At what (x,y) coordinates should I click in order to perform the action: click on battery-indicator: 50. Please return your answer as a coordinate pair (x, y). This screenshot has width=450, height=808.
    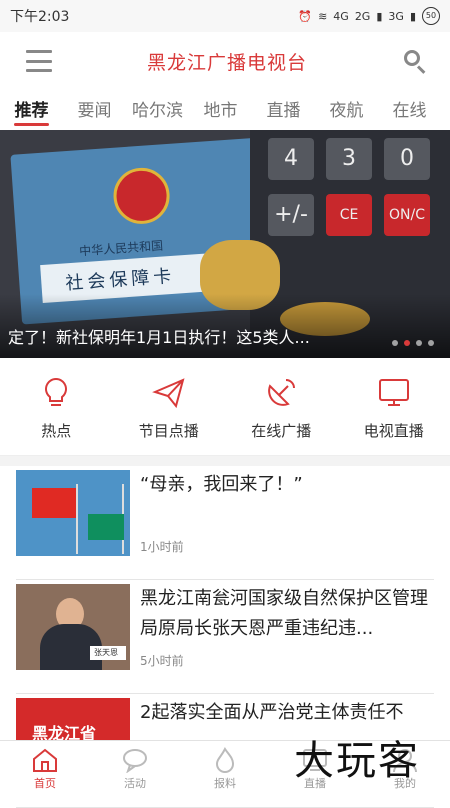
    Looking at the image, I should click on (431, 16).